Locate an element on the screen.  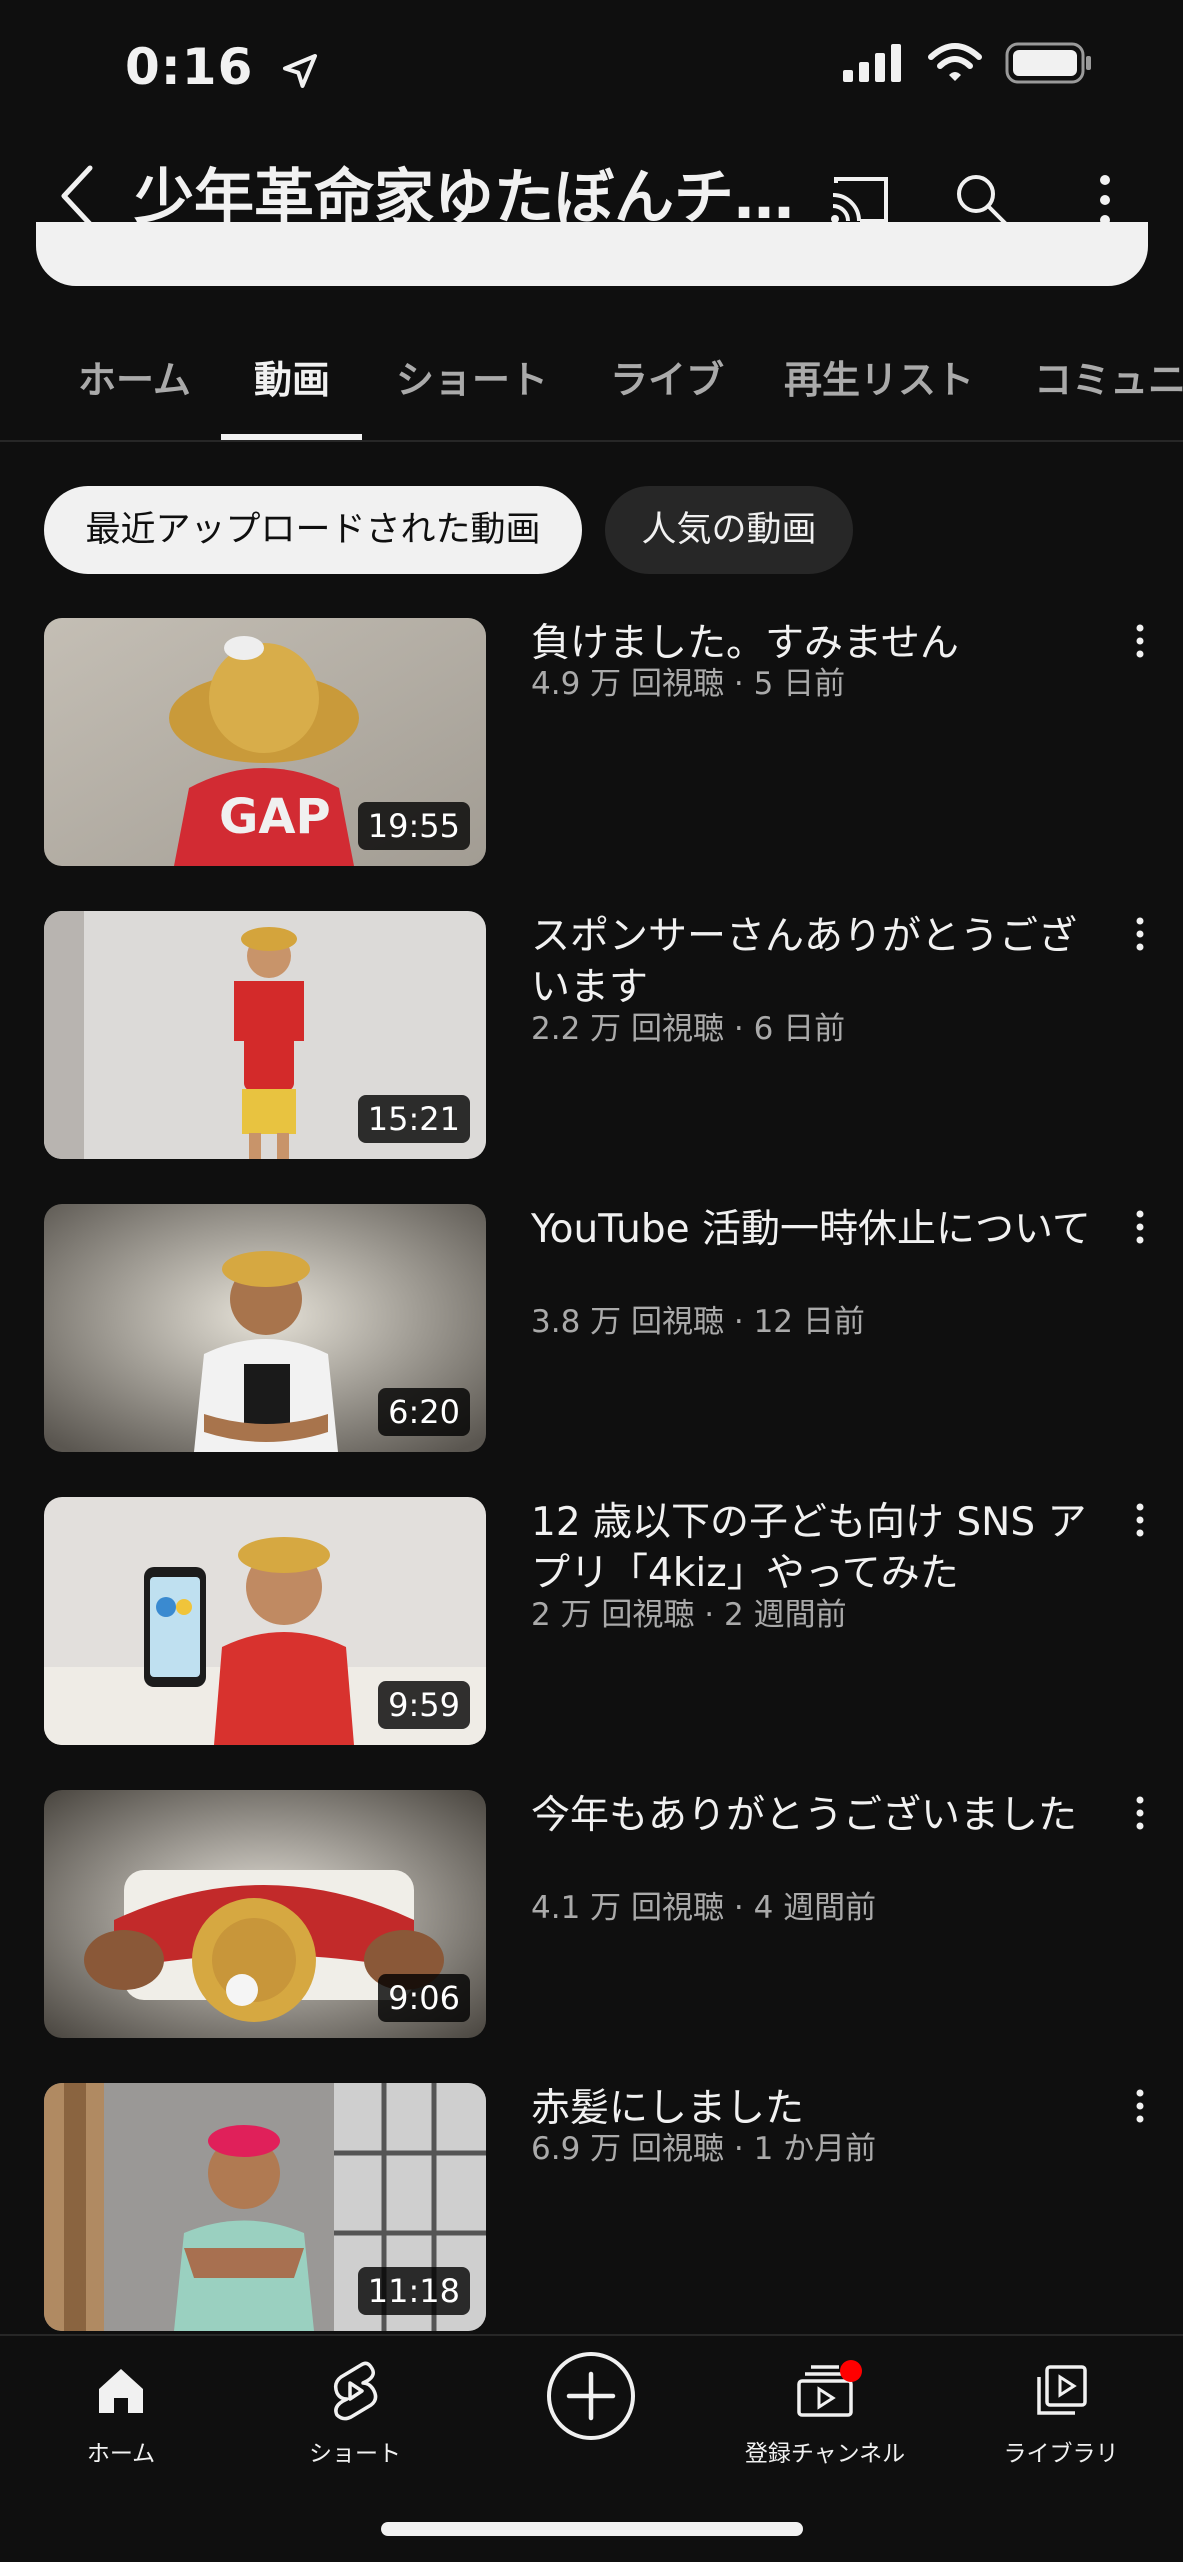
video-title: 負けました。すみません is located at coordinates (811, 643).